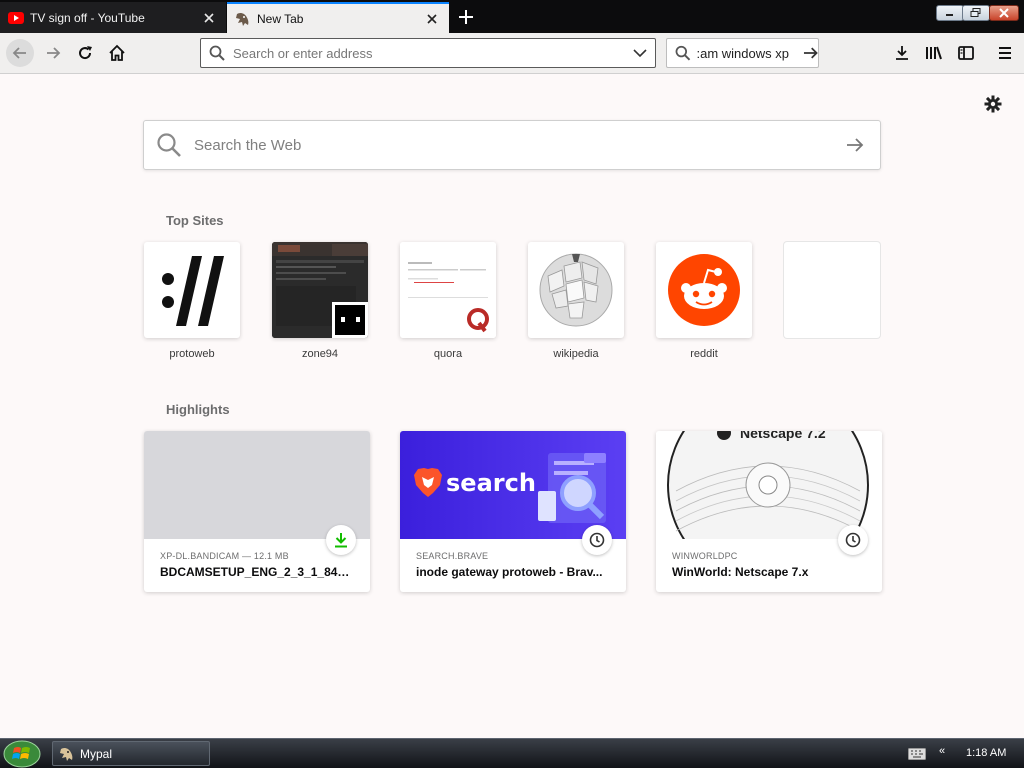 This screenshot has height=768, width=1024. What do you see at coordinates (1004, 13) in the screenshot?
I see `close-window-button` at bounding box center [1004, 13].